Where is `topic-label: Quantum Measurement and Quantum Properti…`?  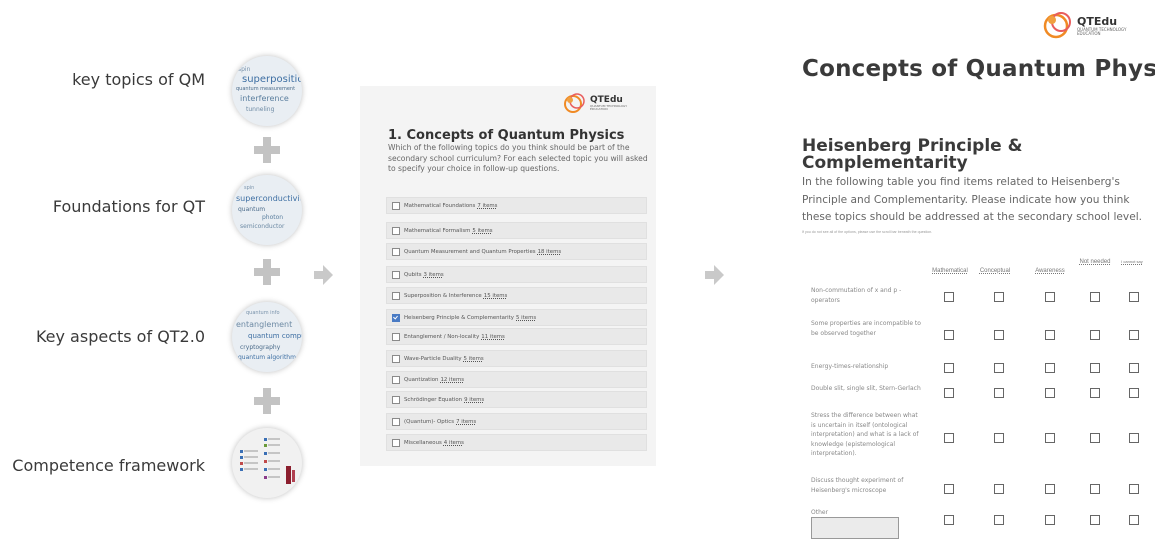 topic-label: Quantum Measurement and Quantum Properti… is located at coordinates (470, 251).